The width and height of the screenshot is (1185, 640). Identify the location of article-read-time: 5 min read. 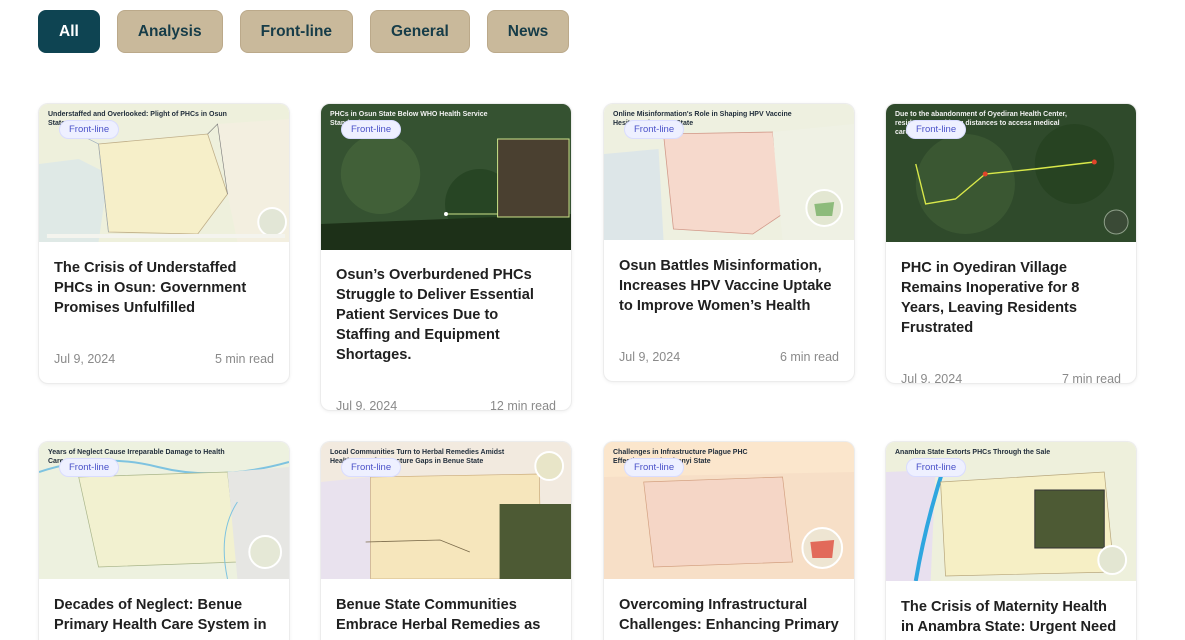
(244, 359).